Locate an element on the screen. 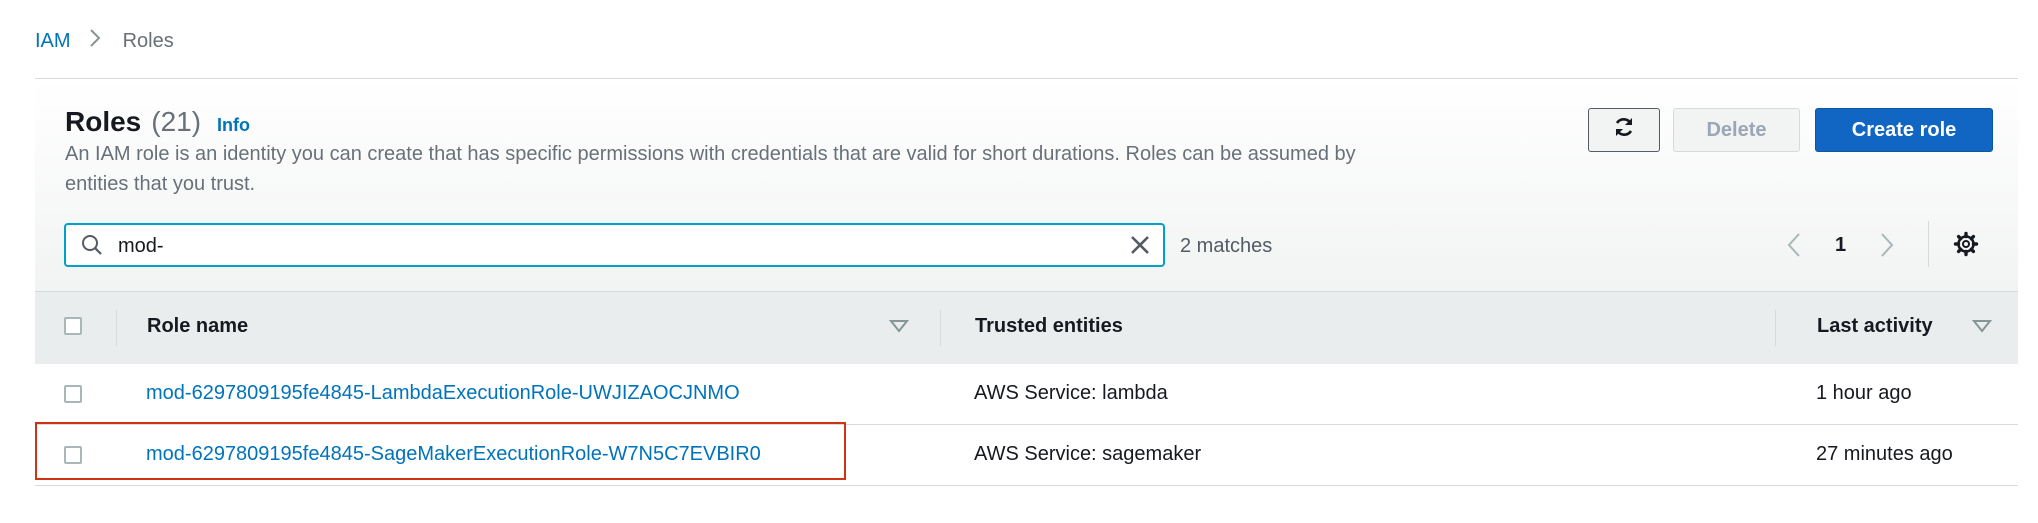  roles-count: (21) is located at coordinates (176, 121).